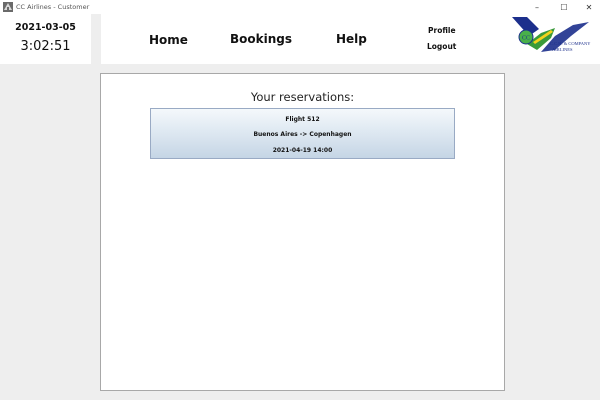  I want to click on profile-link: Profile, so click(442, 30).